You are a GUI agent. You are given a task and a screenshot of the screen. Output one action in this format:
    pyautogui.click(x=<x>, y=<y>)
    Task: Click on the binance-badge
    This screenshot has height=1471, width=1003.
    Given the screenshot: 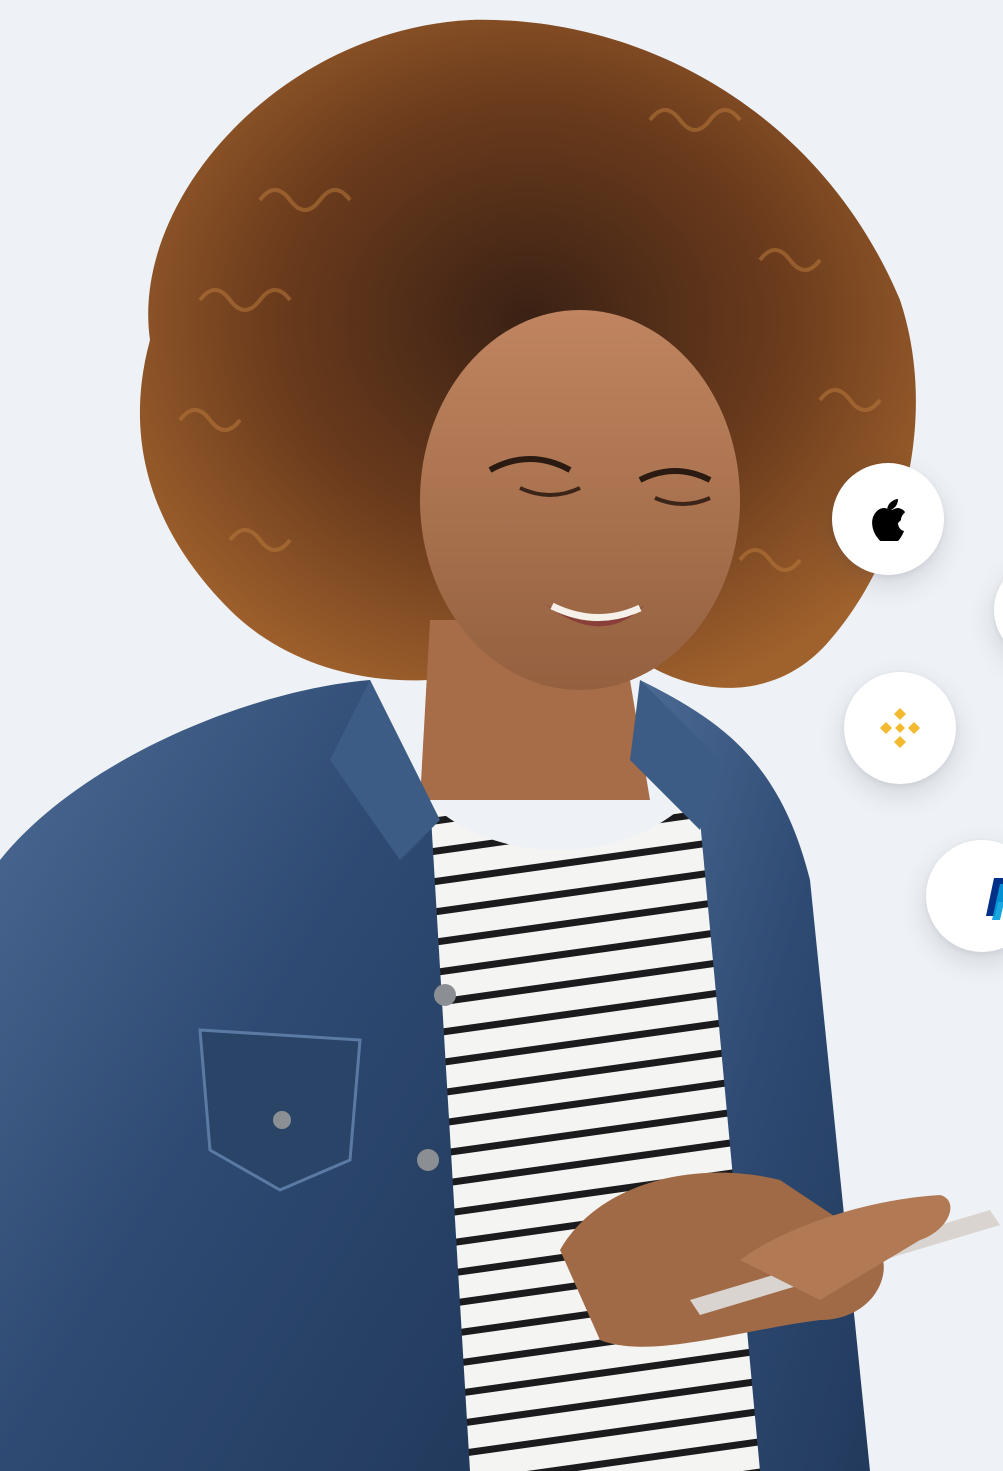 What is the action you would take?
    pyautogui.click(x=900, y=728)
    